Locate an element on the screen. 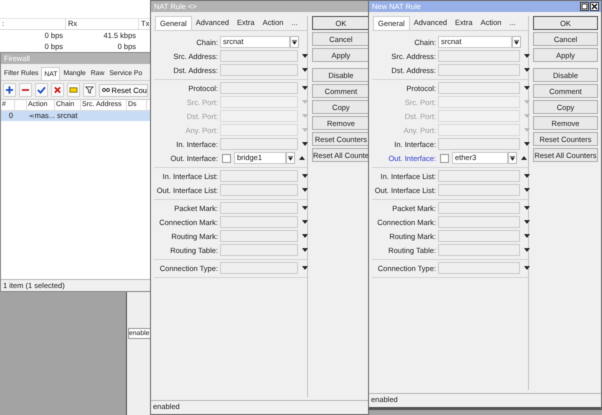  add-icon is located at coordinates (9, 90).